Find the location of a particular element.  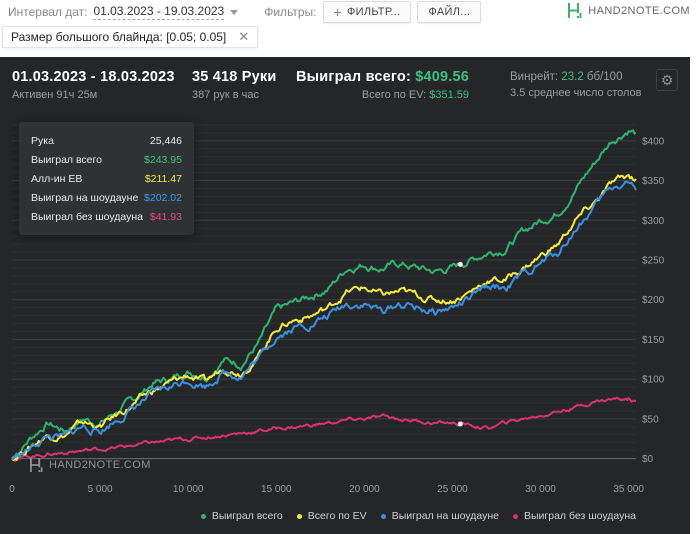

tooltip-allin-label: Алл-ин EB is located at coordinates (57, 178).